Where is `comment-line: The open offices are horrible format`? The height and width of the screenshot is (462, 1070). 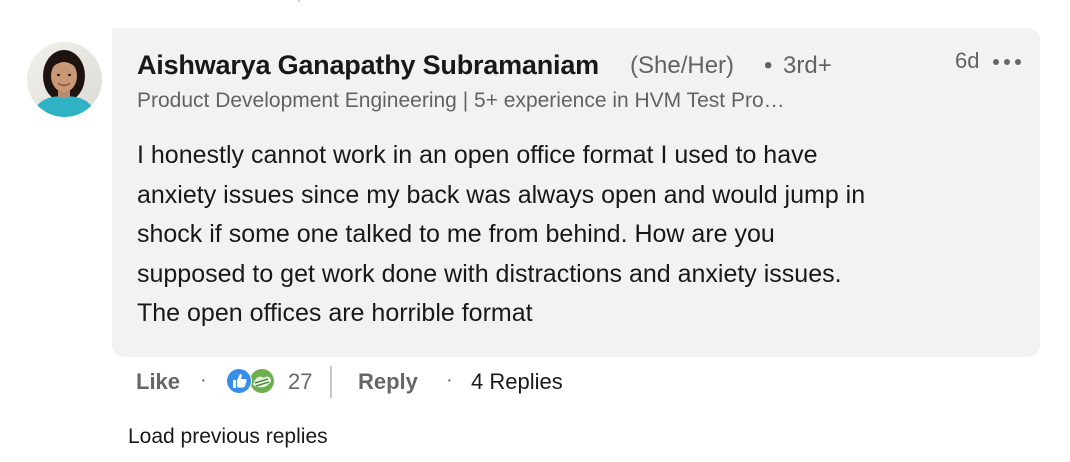 comment-line: The open offices are horrible format is located at coordinates (335, 313).